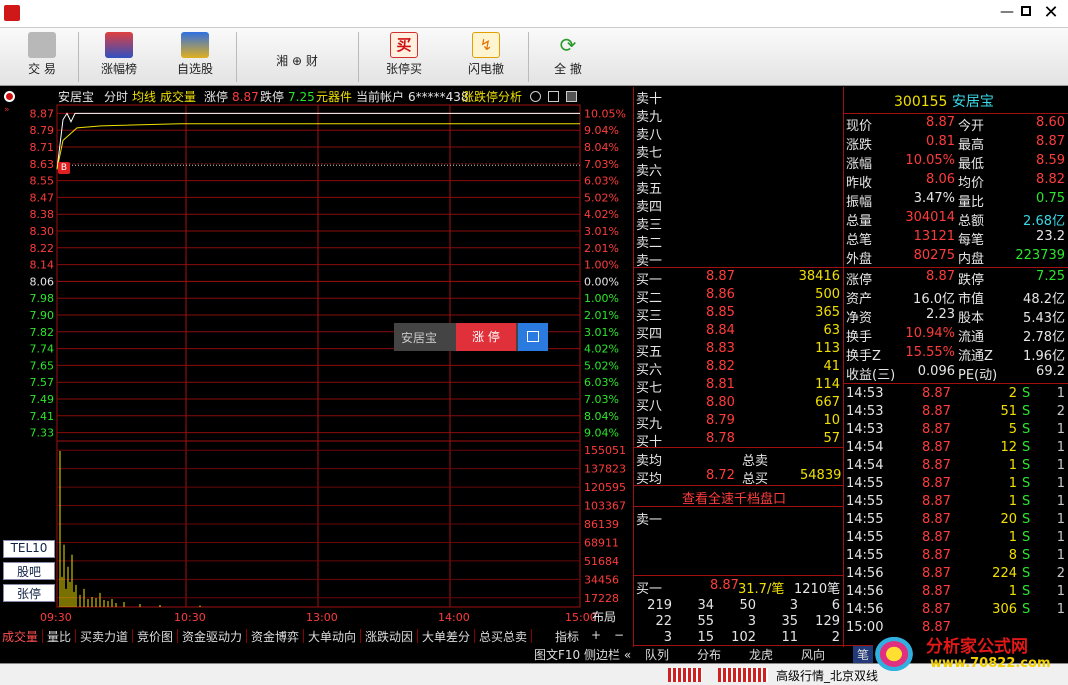  I want to click on sell-level-row: 卖四, so click(739, 205).